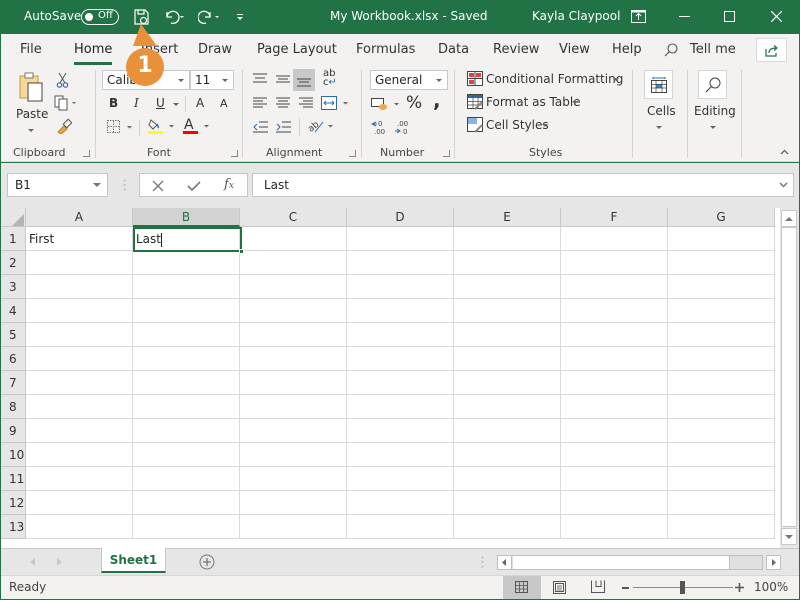 The image size is (800, 600). I want to click on editing-button, so click(712, 84).